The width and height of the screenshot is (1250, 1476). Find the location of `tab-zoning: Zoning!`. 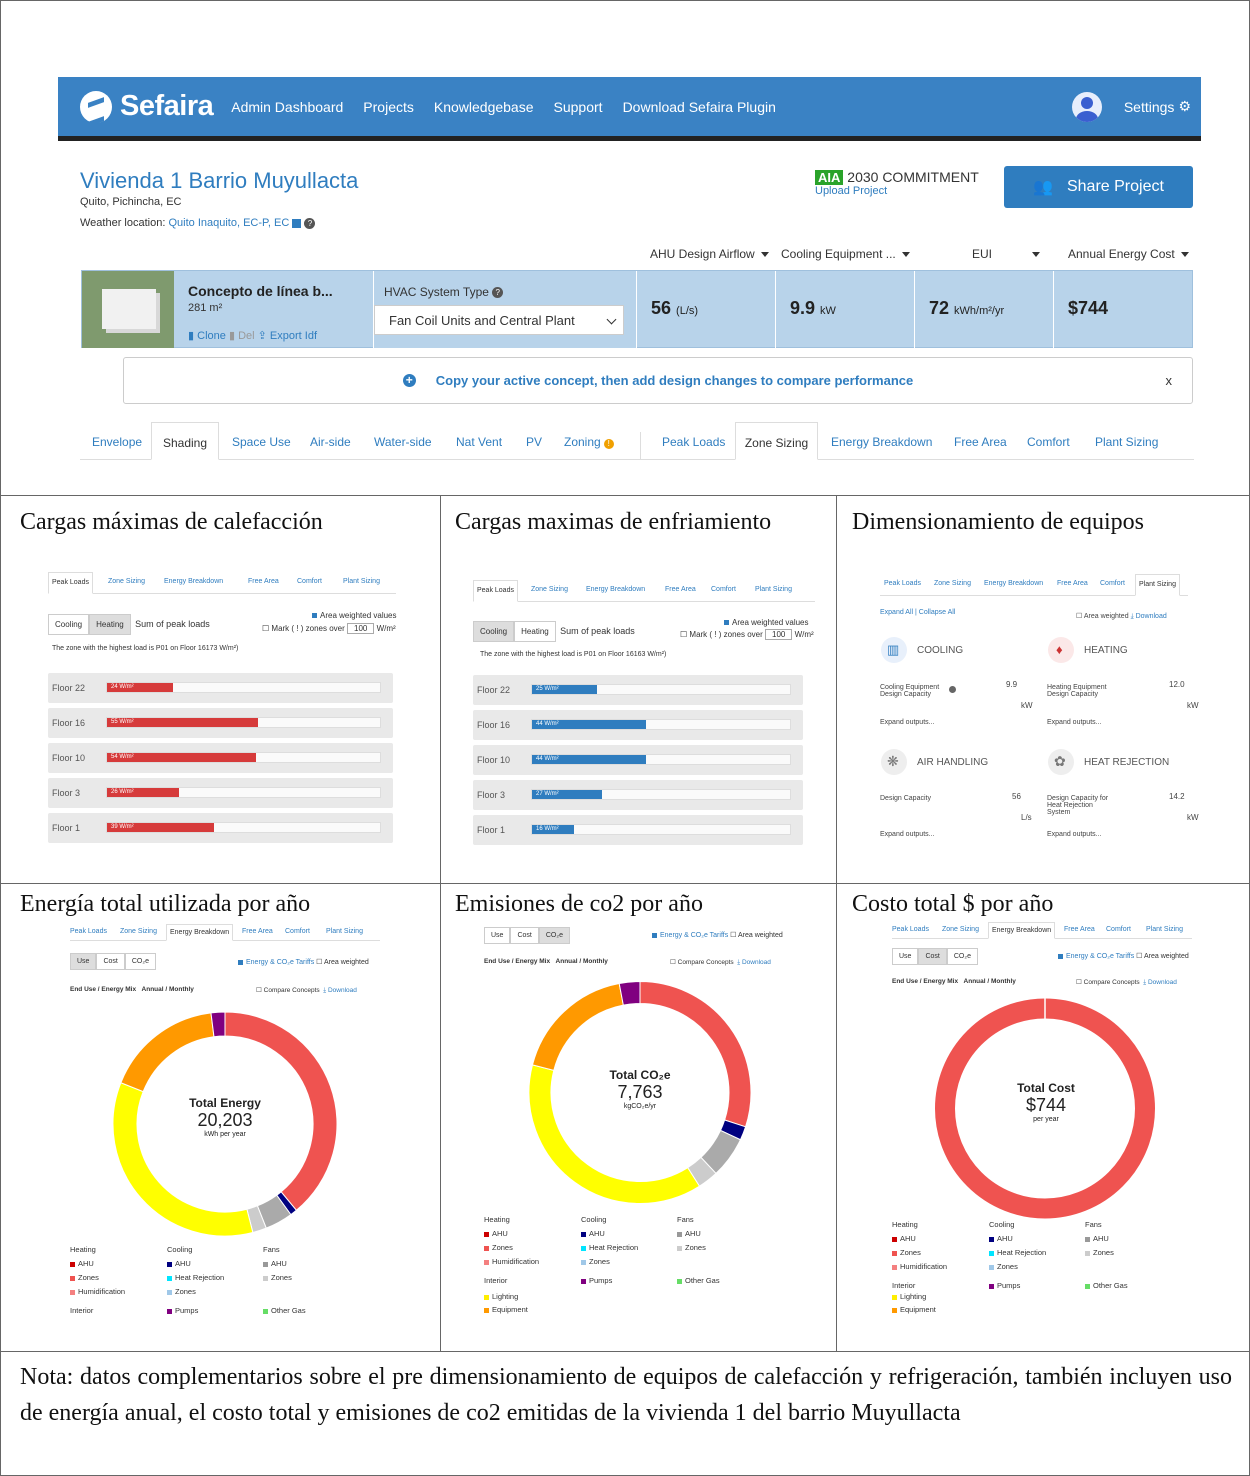

tab-zoning: Zoning! is located at coordinates (589, 441).